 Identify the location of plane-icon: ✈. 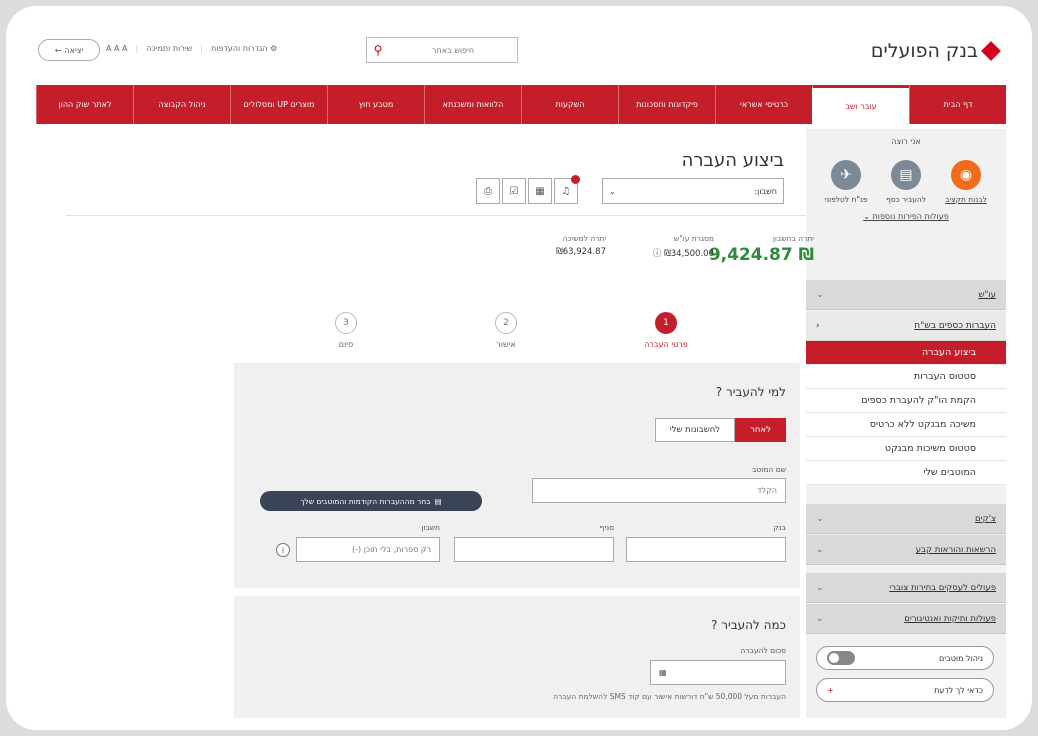
(846, 175).